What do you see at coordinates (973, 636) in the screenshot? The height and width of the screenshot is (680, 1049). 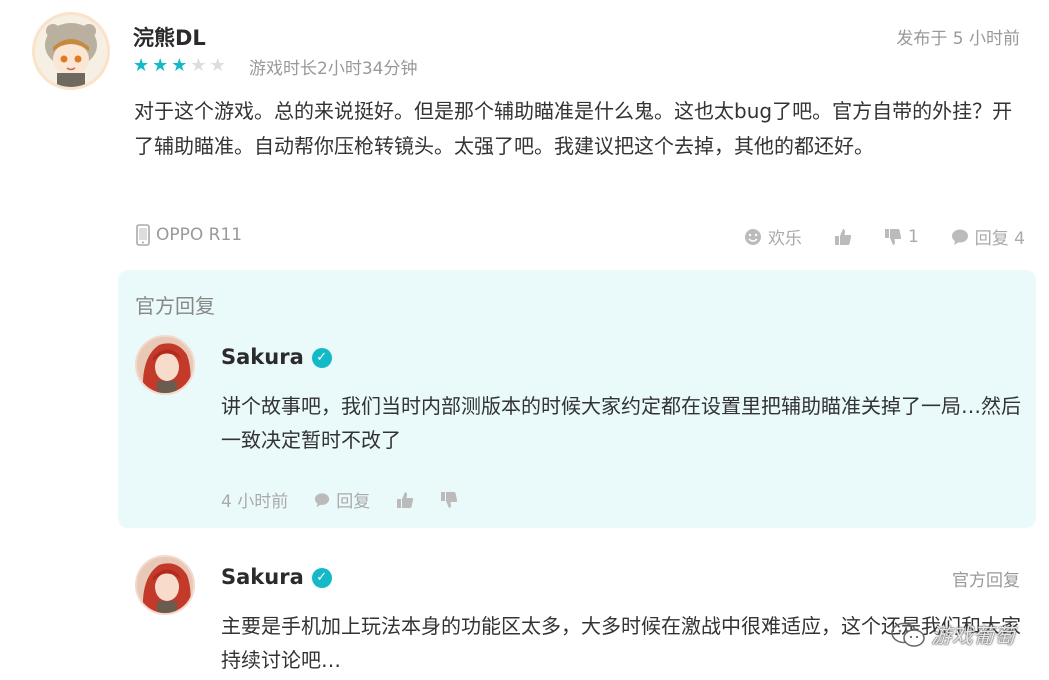 I see `watermark-text: 游戏葡萄` at bounding box center [973, 636].